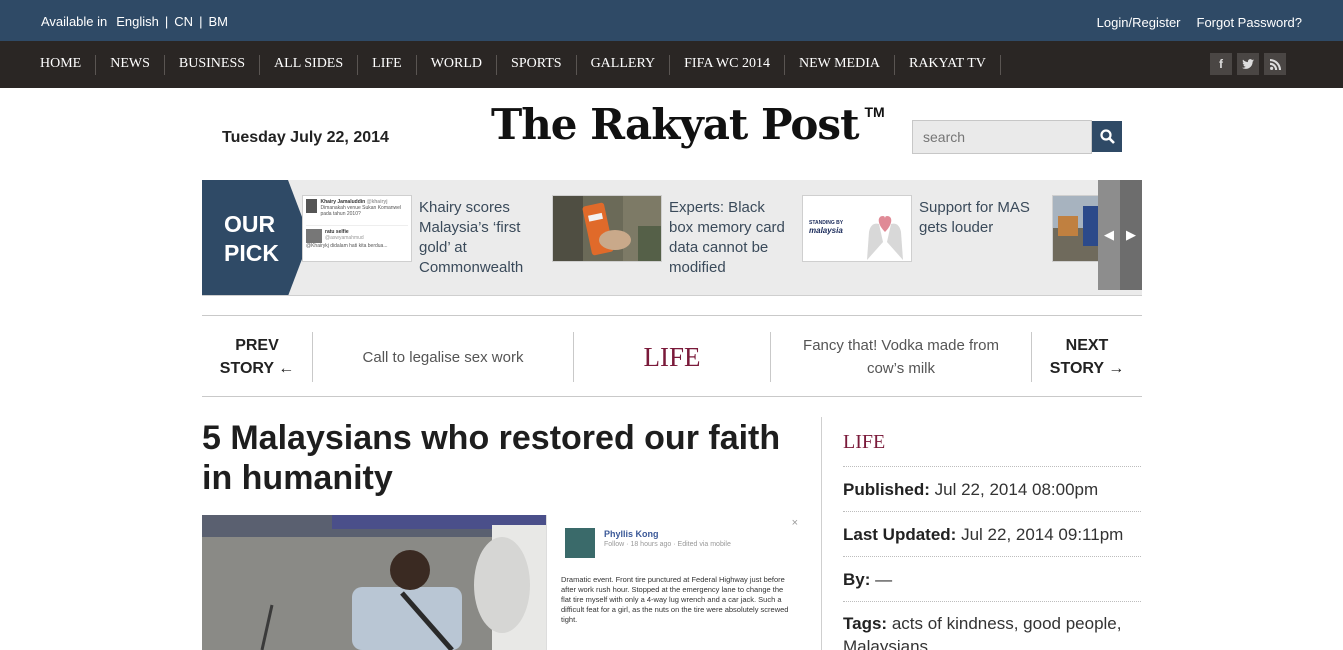 Image resolution: width=1343 pixels, height=650 pixels. I want to click on carousel-prev-button: ◀, so click(1109, 235).